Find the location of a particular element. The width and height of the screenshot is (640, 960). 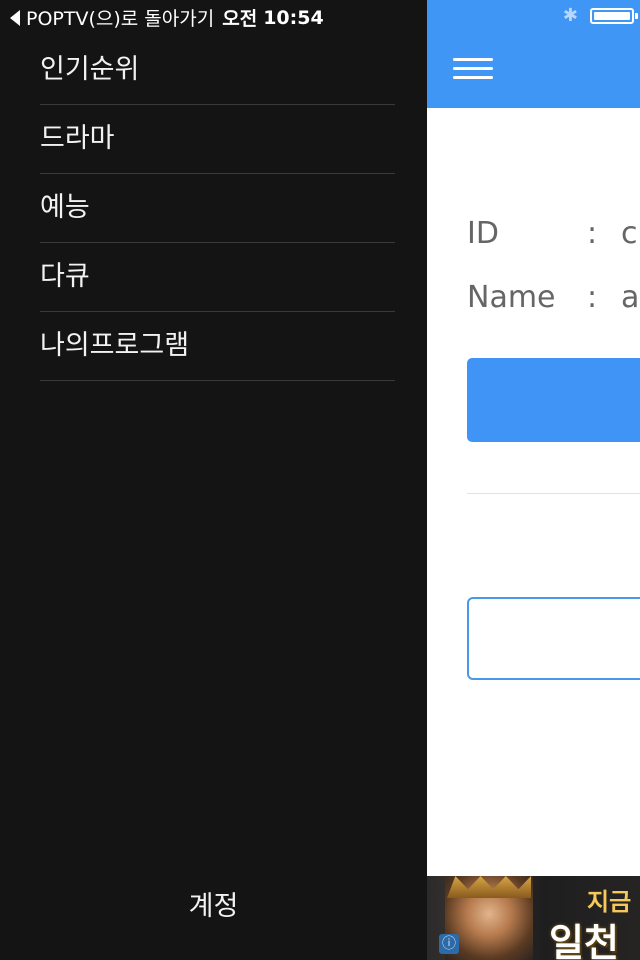

battery-icon is located at coordinates (614, 16).